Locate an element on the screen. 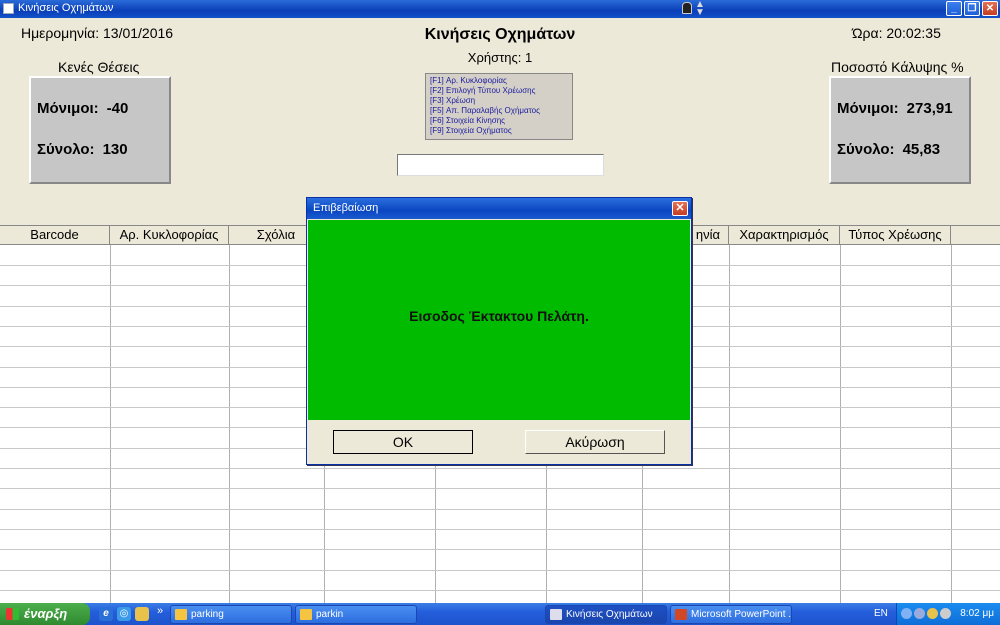  shortcut-item: [F1] Αρ. Κυκλοφορίας is located at coordinates (468, 80).